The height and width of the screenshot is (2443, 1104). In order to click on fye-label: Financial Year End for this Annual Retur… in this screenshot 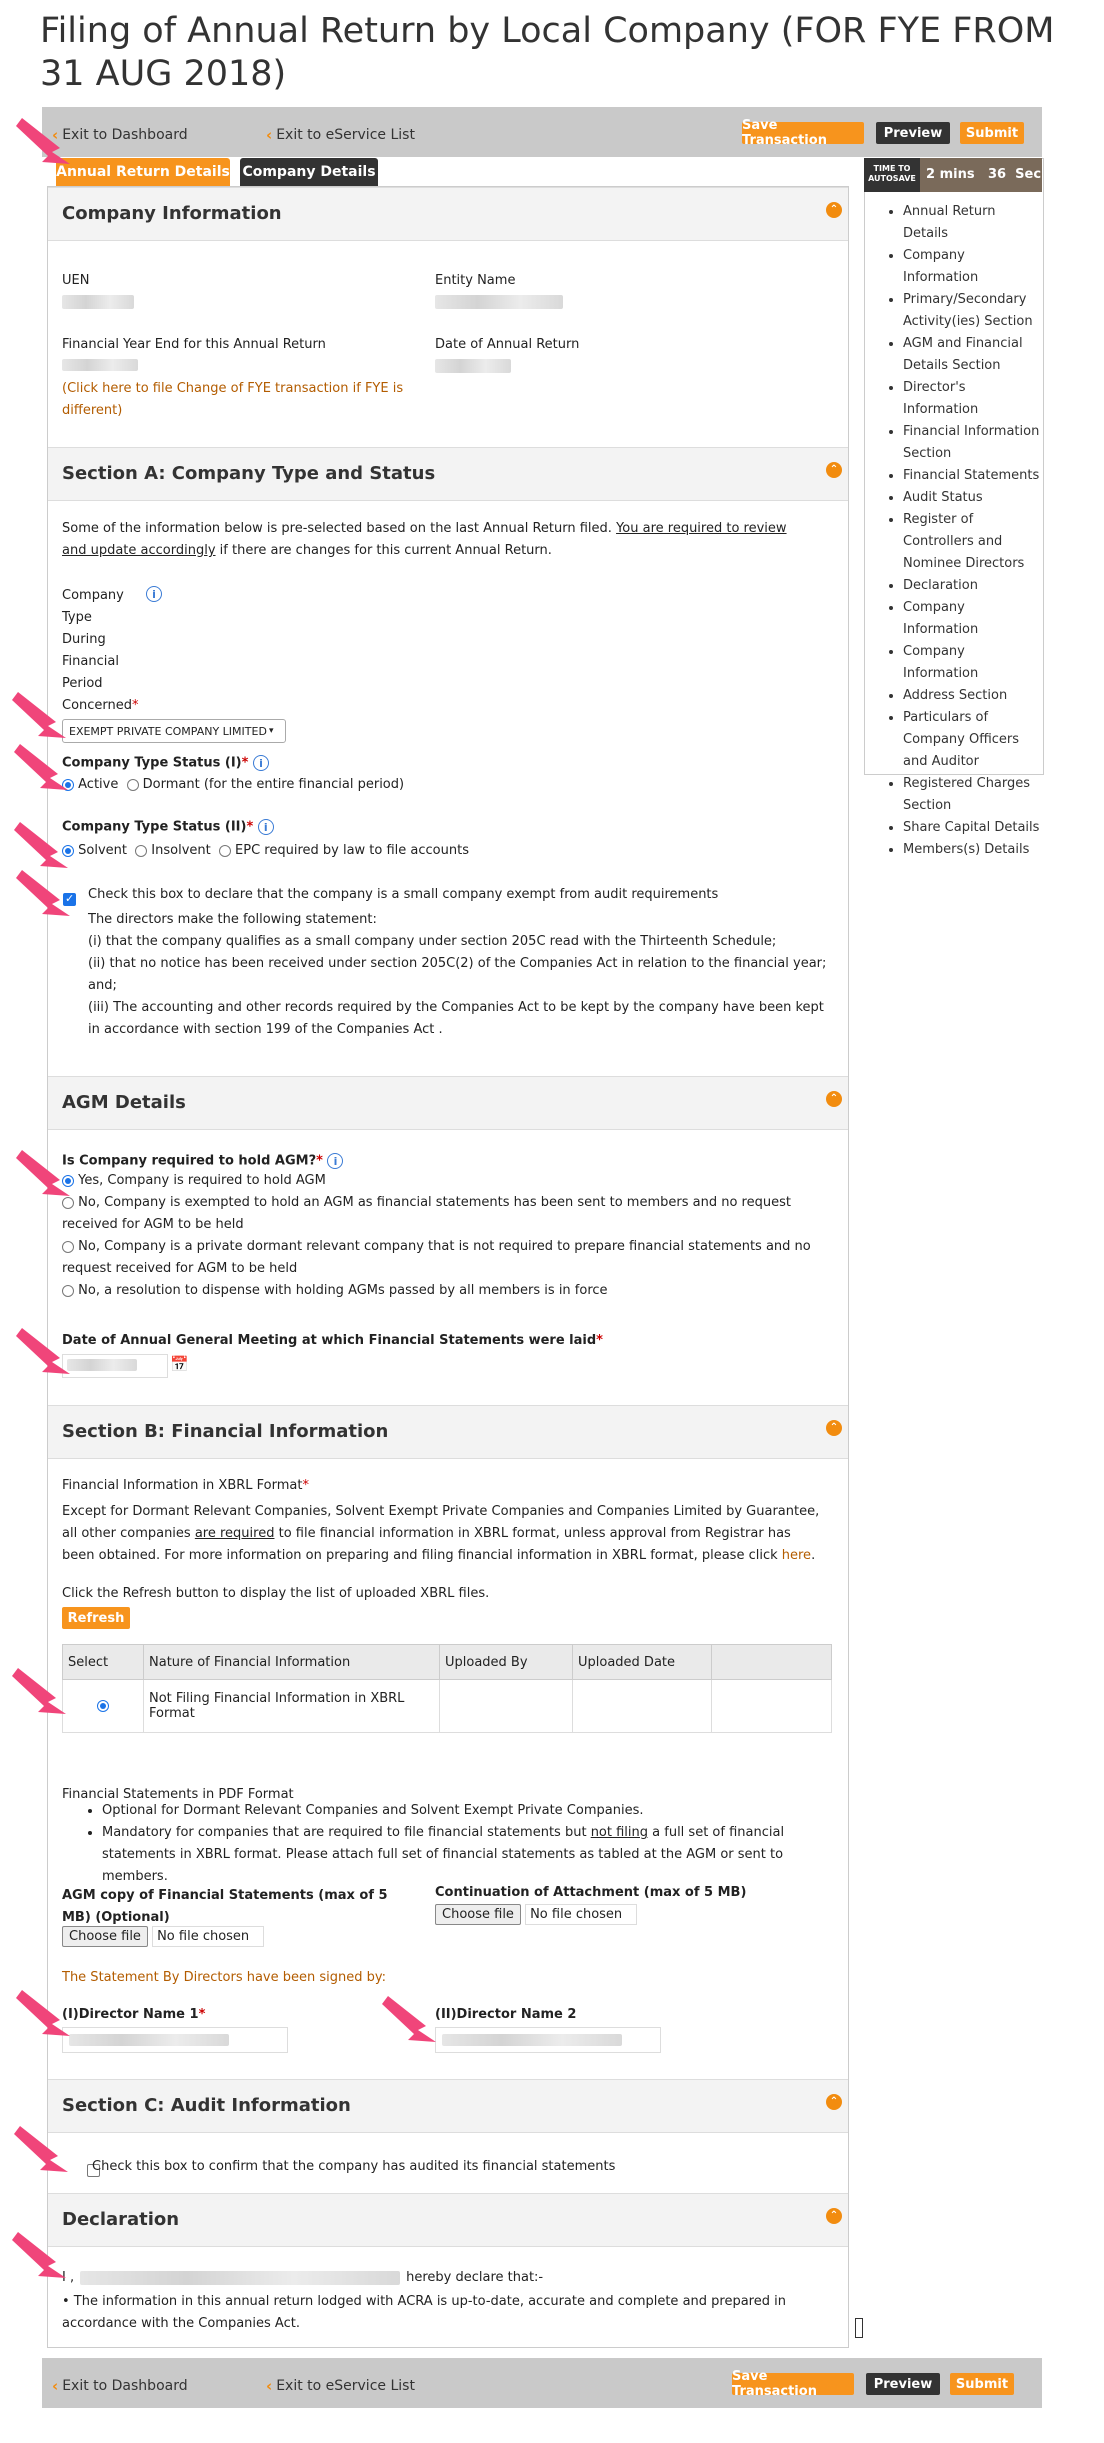, I will do `click(194, 344)`.